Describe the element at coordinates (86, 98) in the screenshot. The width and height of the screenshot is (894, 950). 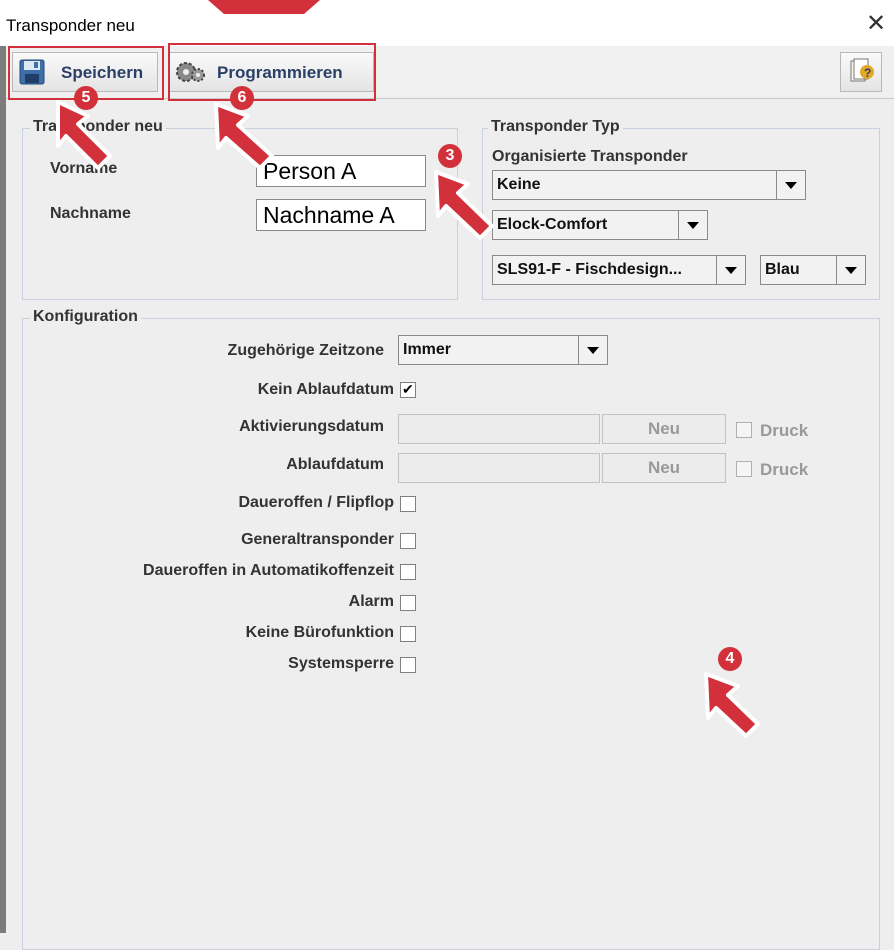
I see `annotation-badge-5: 5` at that location.